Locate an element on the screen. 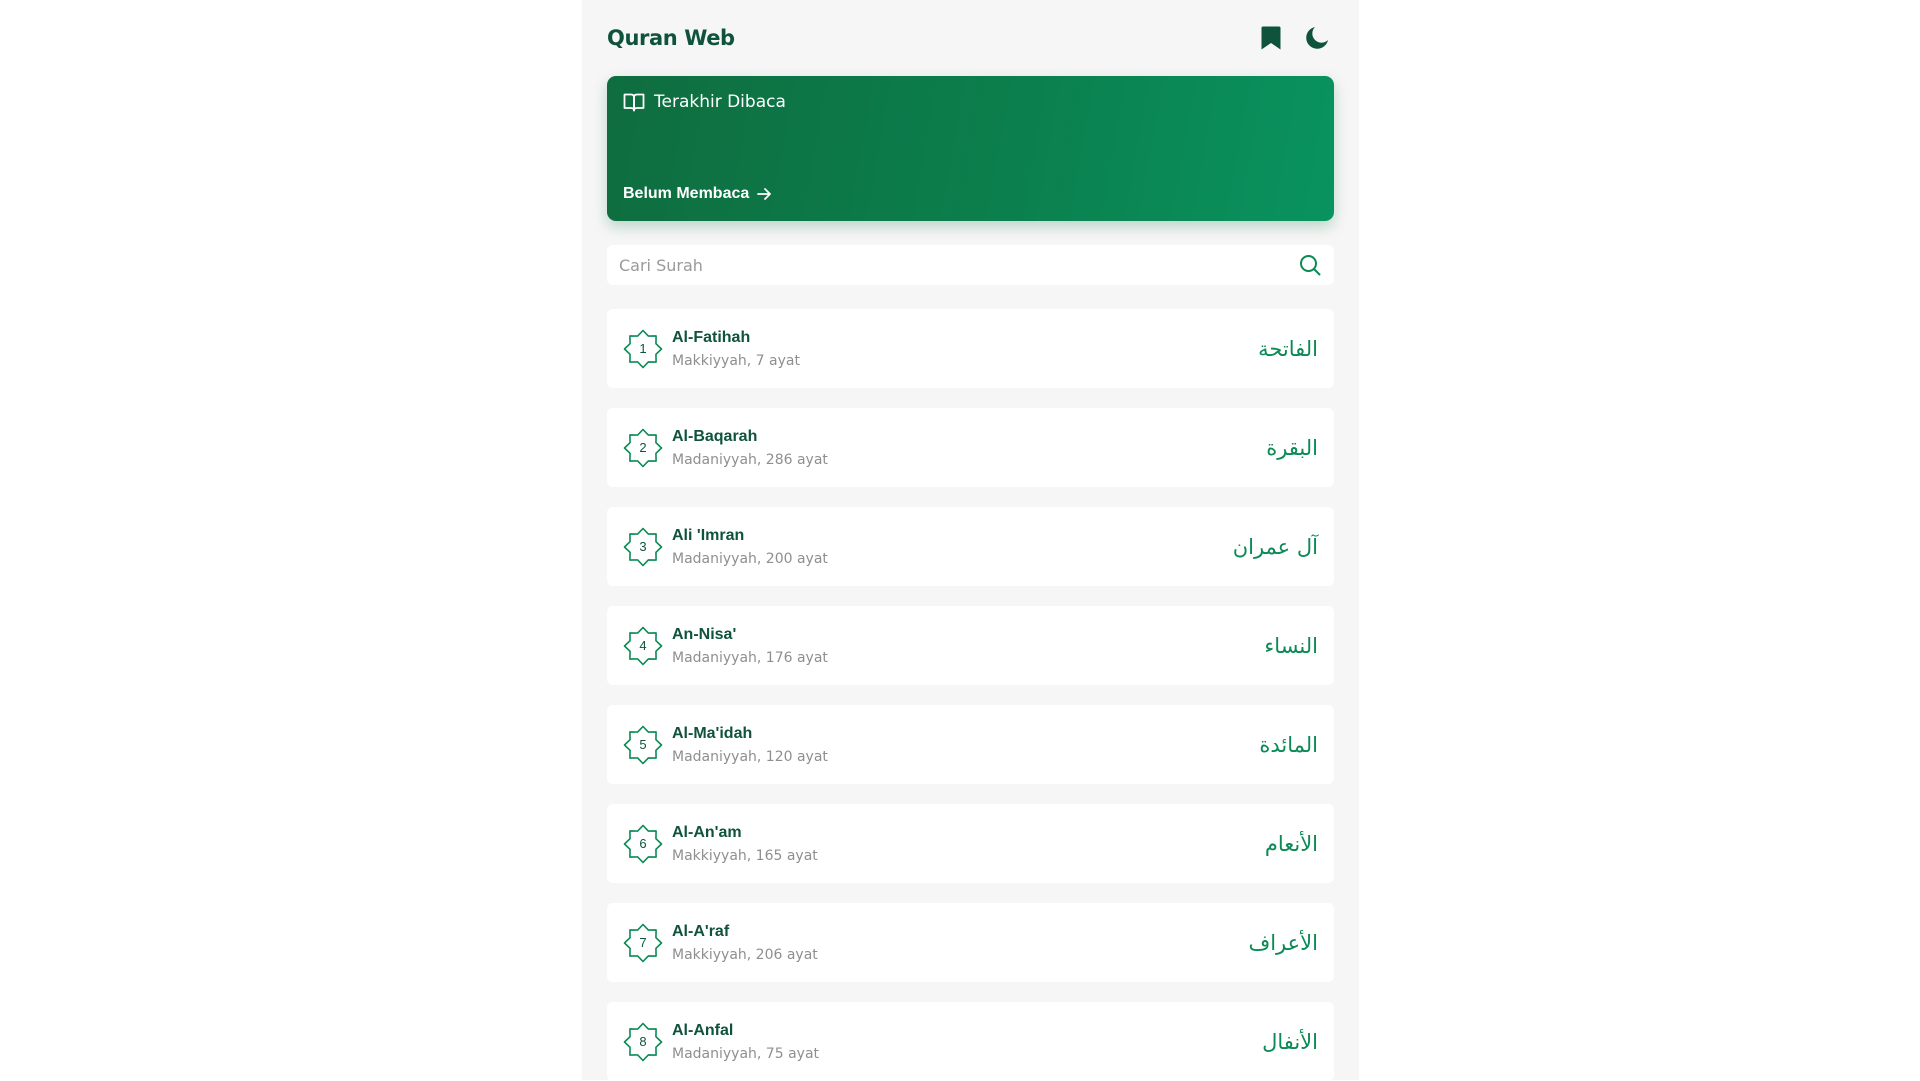 Image resolution: width=1920 pixels, height=1081 pixels. surah-number: 7 is located at coordinates (643, 942).